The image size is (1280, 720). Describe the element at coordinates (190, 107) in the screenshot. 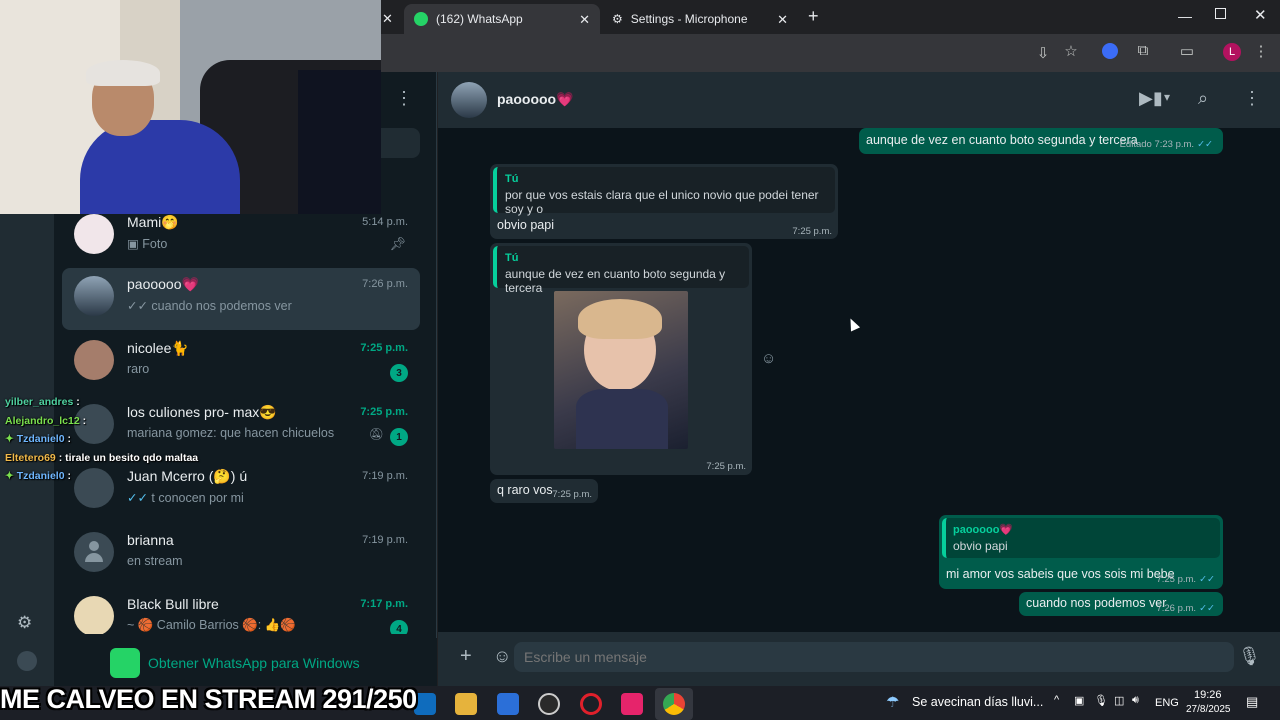

I see `webcam-overlay` at that location.